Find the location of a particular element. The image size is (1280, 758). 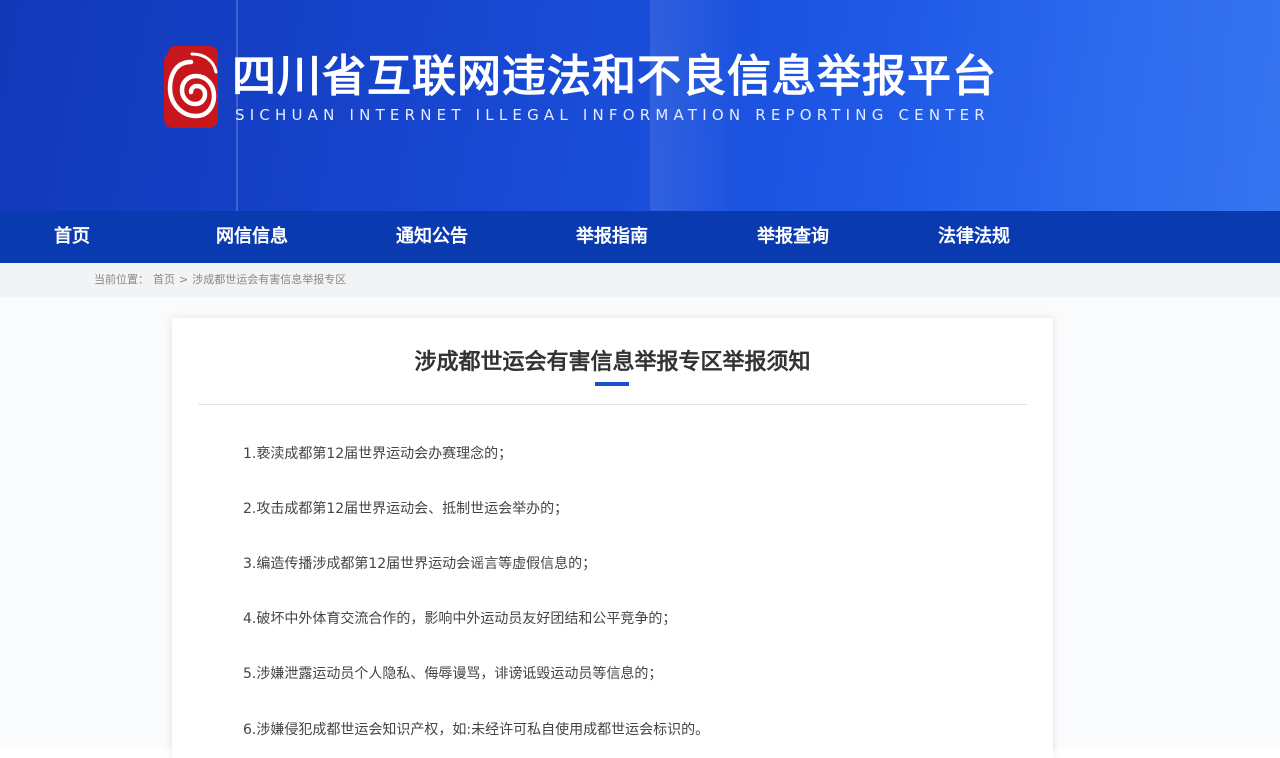

breadcrumb-bar: 当前位置： 首页 > 涉成都世运会有害信息举报专区 is located at coordinates (640, 280).